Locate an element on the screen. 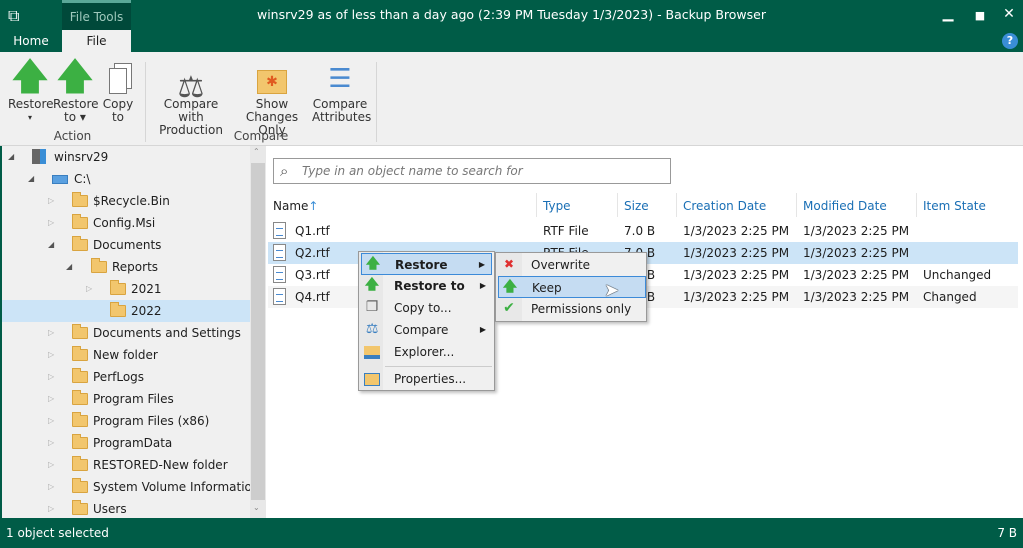 The image size is (1023, 548). tree-item: ▷ ProgramData is located at coordinates (127, 443).